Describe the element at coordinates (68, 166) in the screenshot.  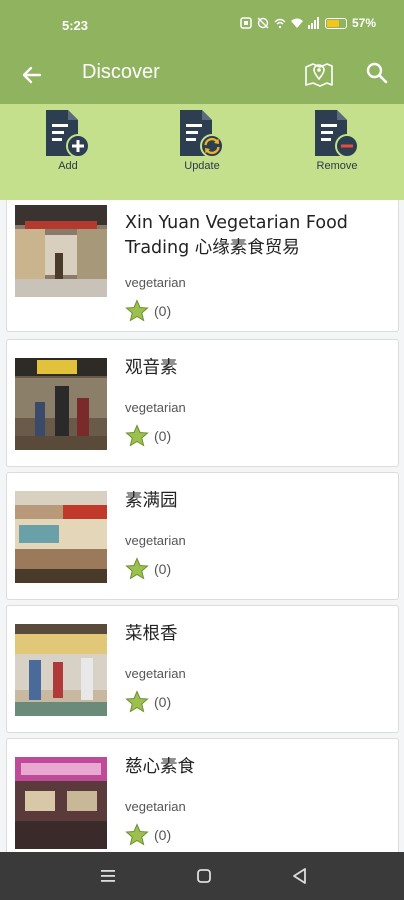
I see `add-label: Add` at that location.